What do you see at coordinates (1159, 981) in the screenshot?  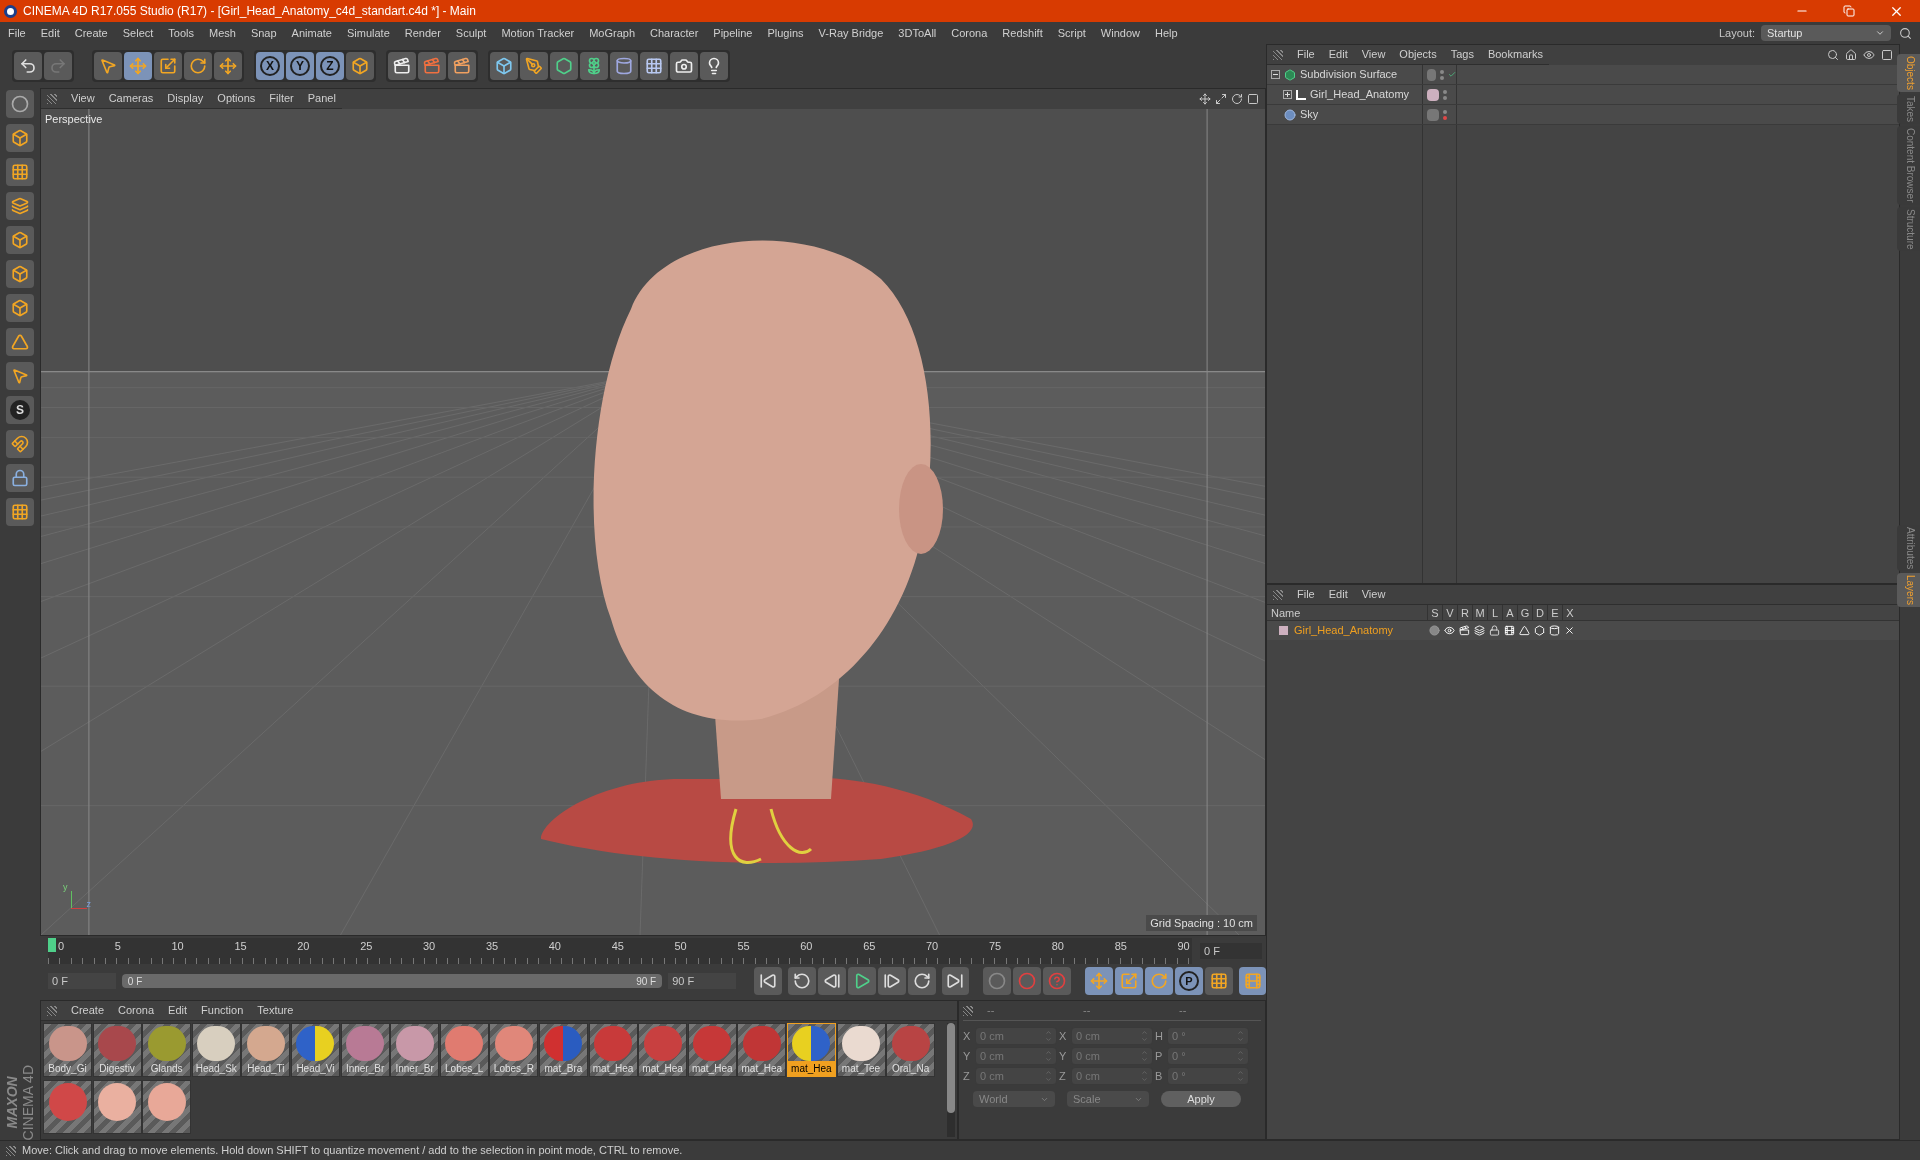 I see `key-rotation-button` at bounding box center [1159, 981].